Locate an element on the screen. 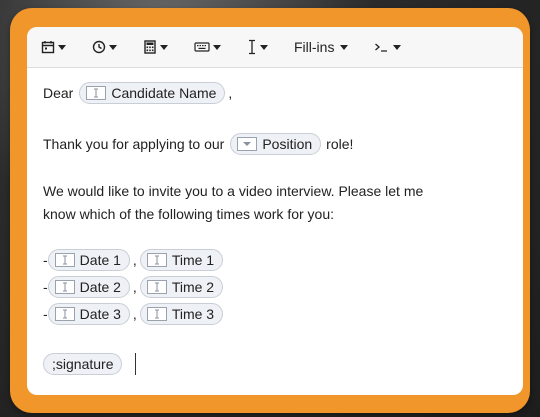 Image resolution: width=540 pixels, height=417 pixels. time-slot-row: - Date 2 , Time 2 is located at coordinates (283, 286).